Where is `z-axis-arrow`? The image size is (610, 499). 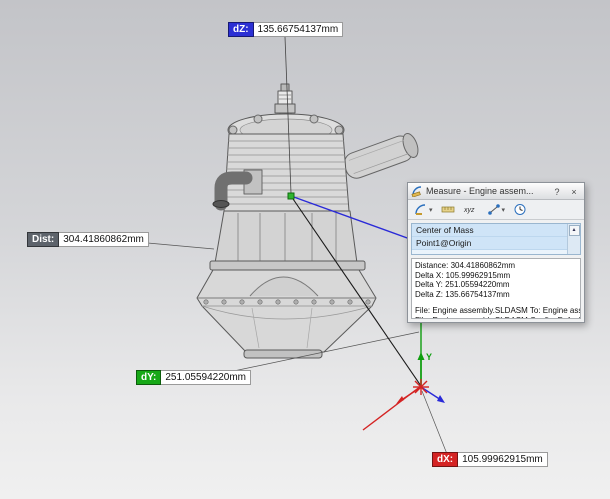
z-axis-arrow is located at coordinates (441, 399).